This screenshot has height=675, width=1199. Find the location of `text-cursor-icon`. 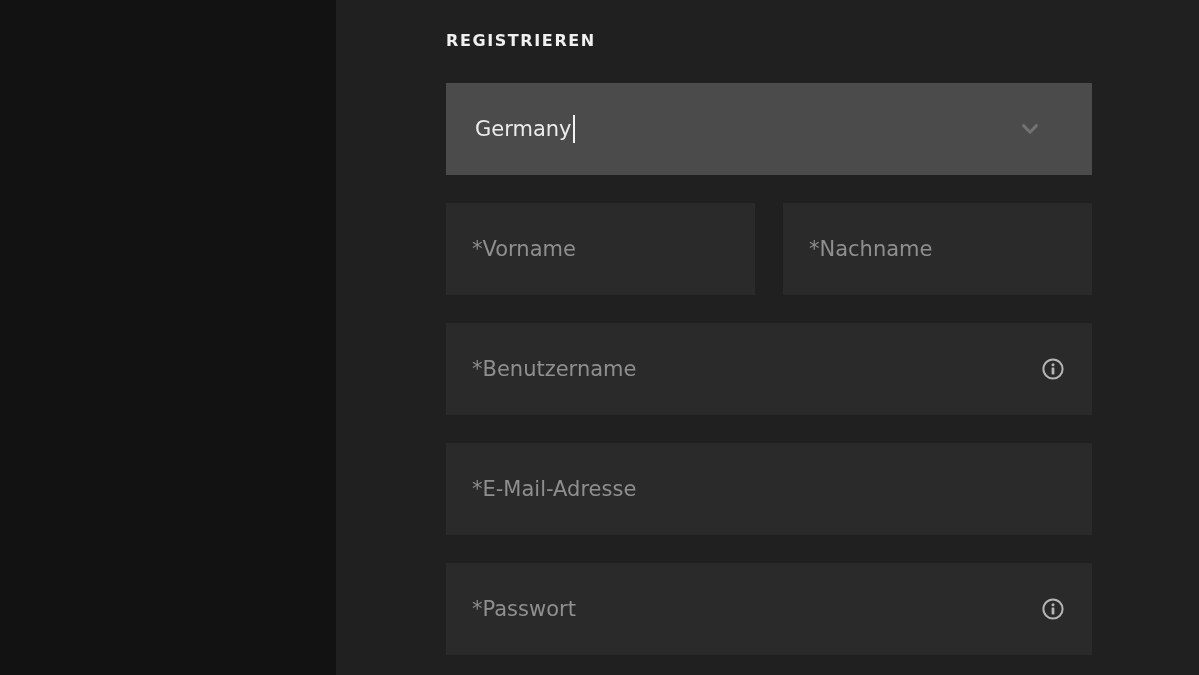

text-cursor-icon is located at coordinates (573, 129).